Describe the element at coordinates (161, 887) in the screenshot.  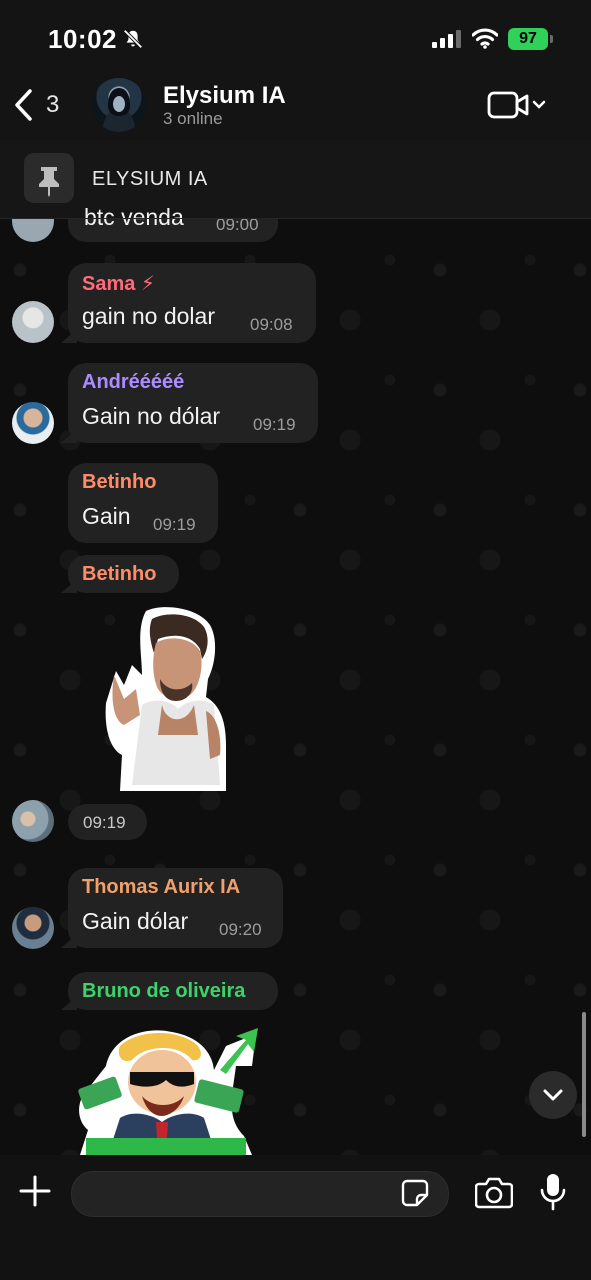
I see `message-sender: Thomas Aurix IA` at that location.